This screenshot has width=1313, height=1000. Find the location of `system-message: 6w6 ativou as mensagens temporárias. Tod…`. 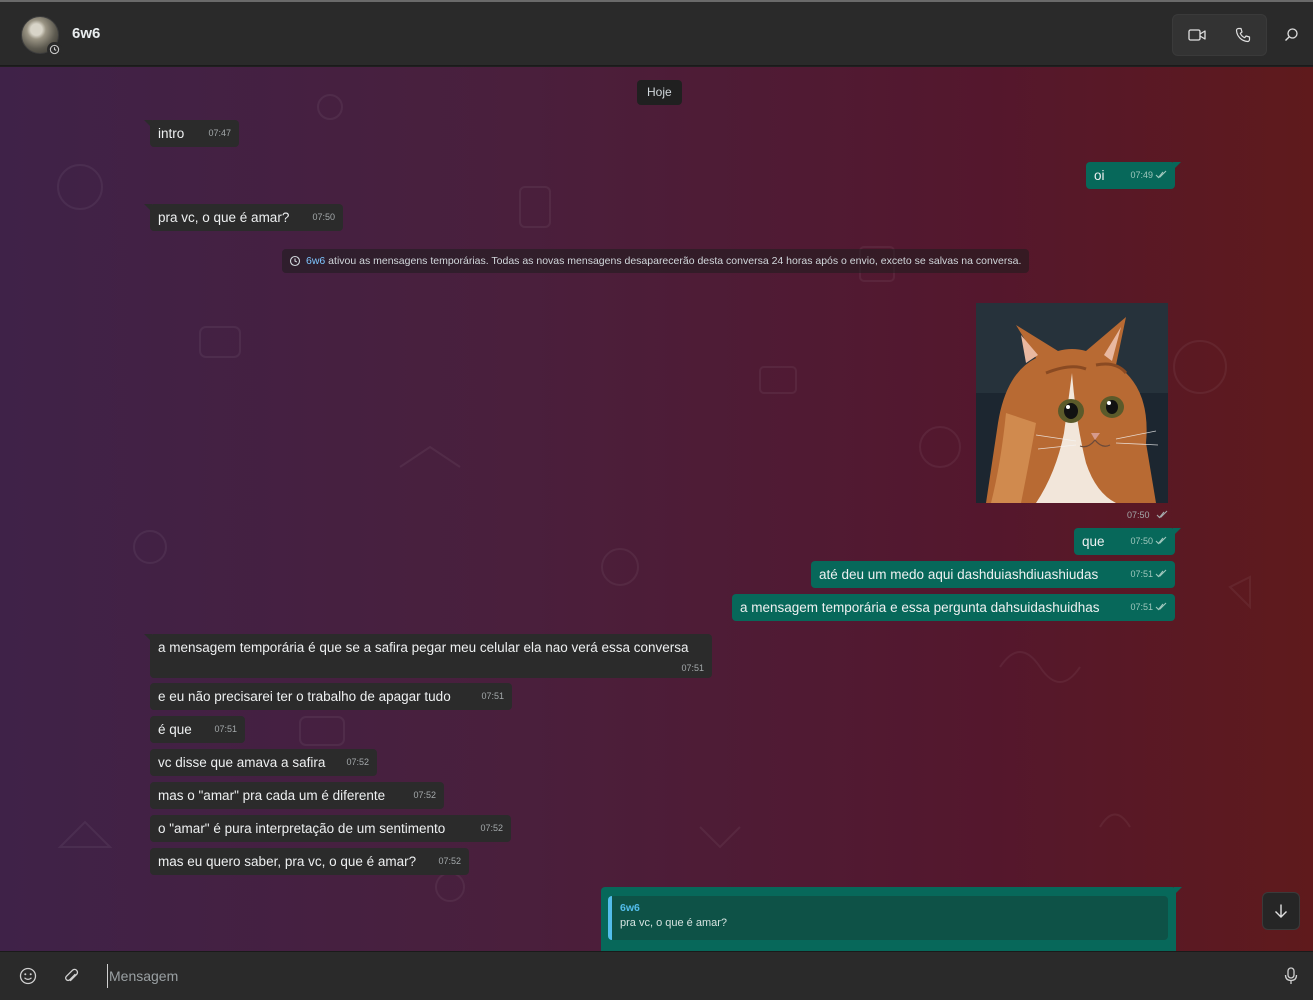

system-message: 6w6 ativou as mensagens temporárias. Tod… is located at coordinates (656, 261).